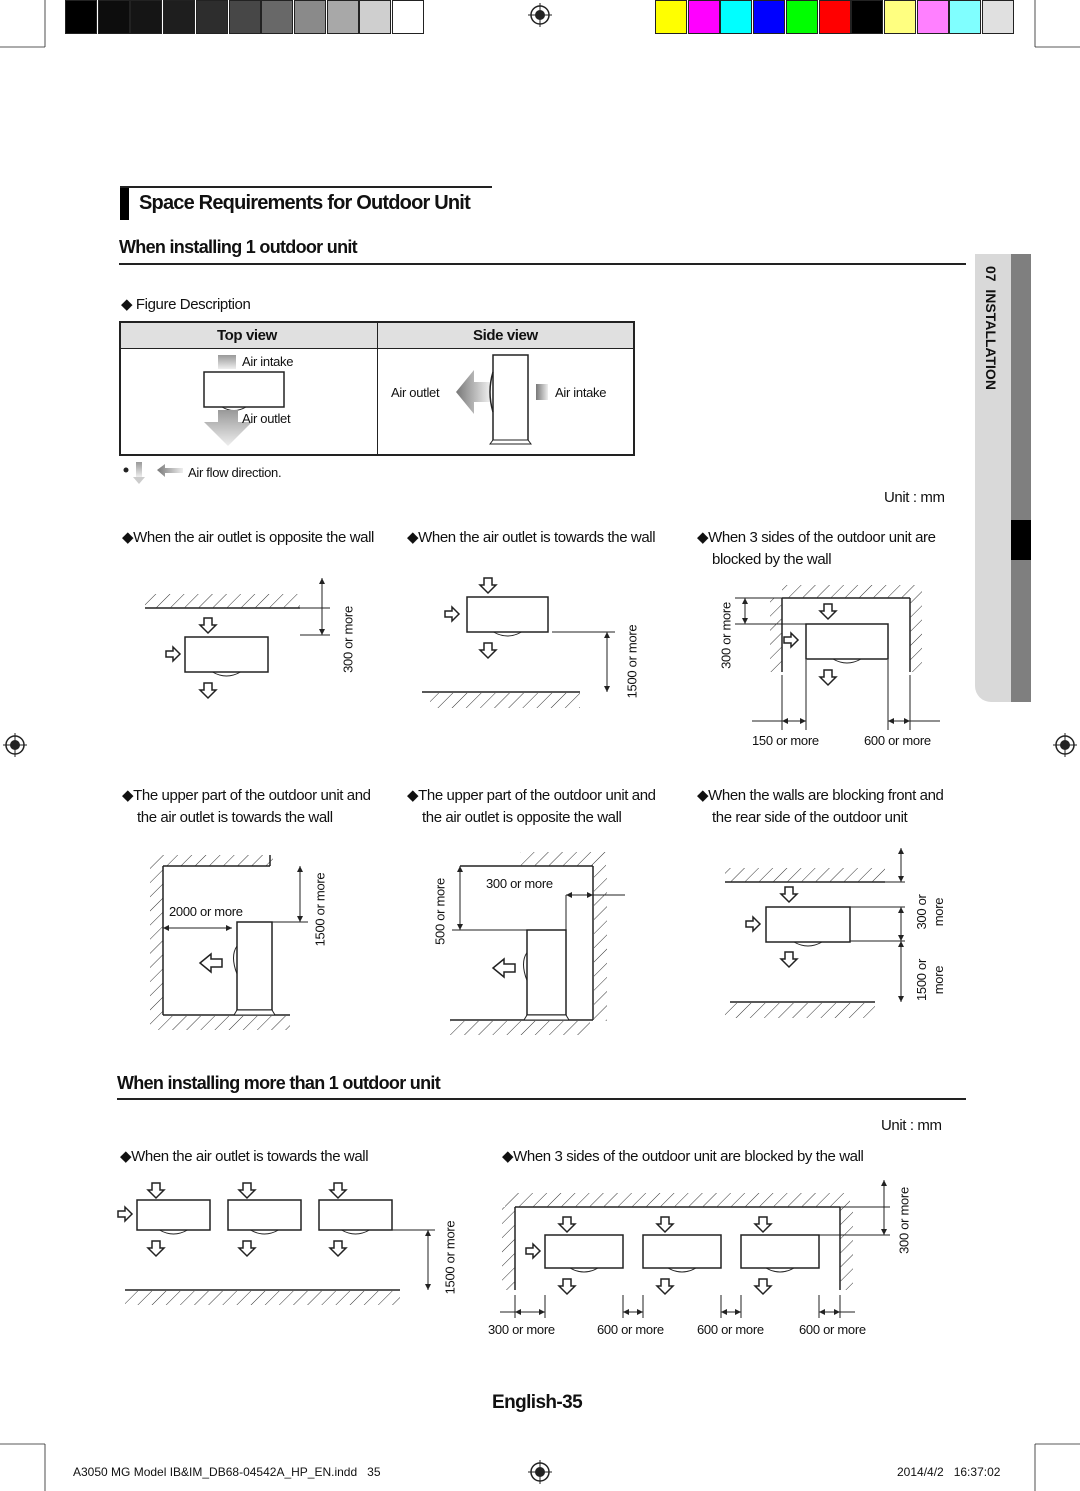 Image resolution: width=1080 pixels, height=1491 pixels. I want to click on airflow-left-icon, so click(170, 470).